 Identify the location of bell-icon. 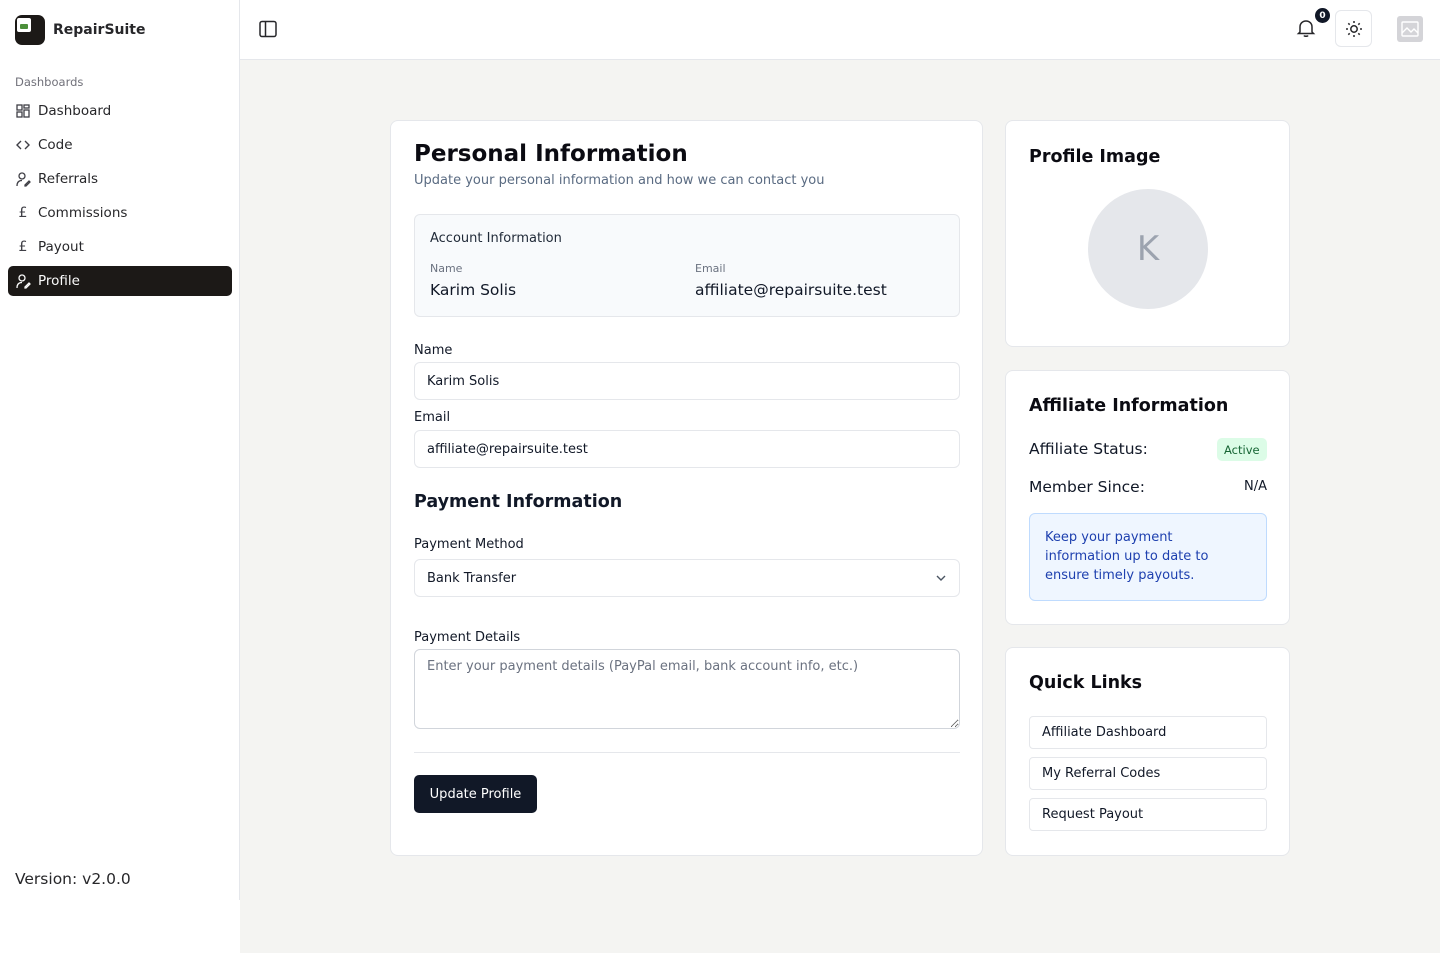
(1306, 28).